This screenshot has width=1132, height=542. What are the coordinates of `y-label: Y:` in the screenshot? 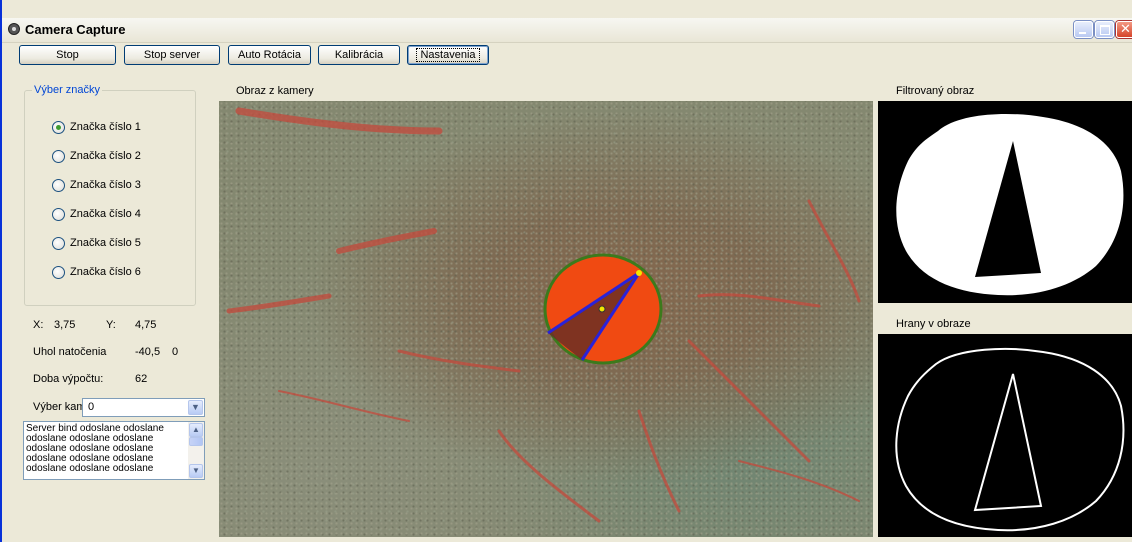 It's located at (111, 325).